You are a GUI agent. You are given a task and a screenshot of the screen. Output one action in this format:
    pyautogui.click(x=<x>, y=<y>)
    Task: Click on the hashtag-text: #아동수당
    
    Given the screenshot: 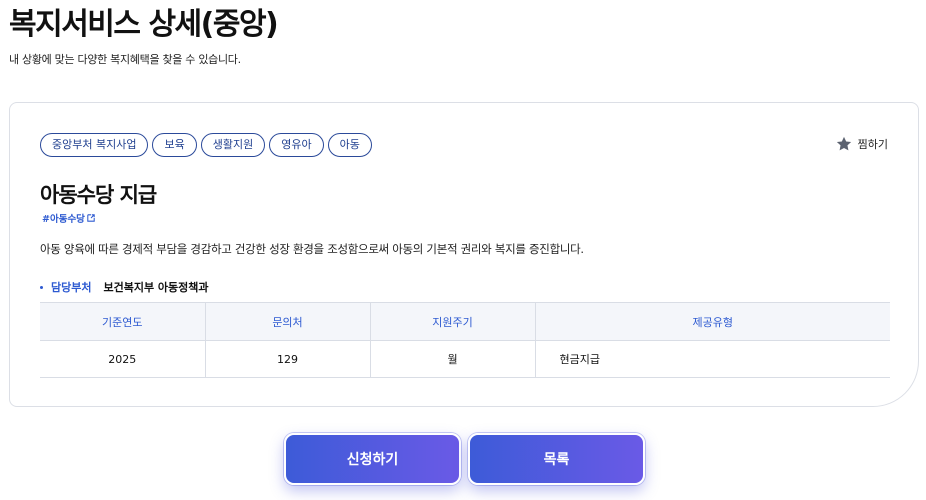 What is the action you would take?
    pyautogui.click(x=63, y=219)
    